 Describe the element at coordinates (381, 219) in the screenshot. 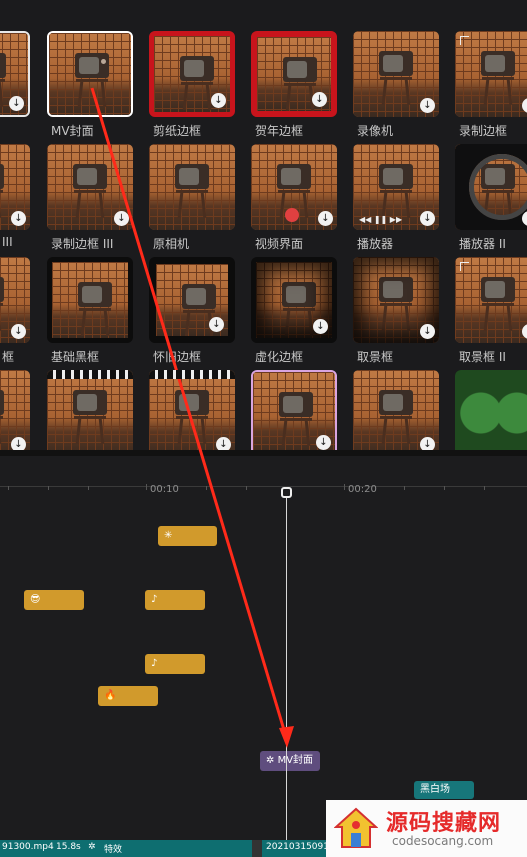

I see `player-controls-icon: ◀◀ ❚❚ ▶▶` at that location.